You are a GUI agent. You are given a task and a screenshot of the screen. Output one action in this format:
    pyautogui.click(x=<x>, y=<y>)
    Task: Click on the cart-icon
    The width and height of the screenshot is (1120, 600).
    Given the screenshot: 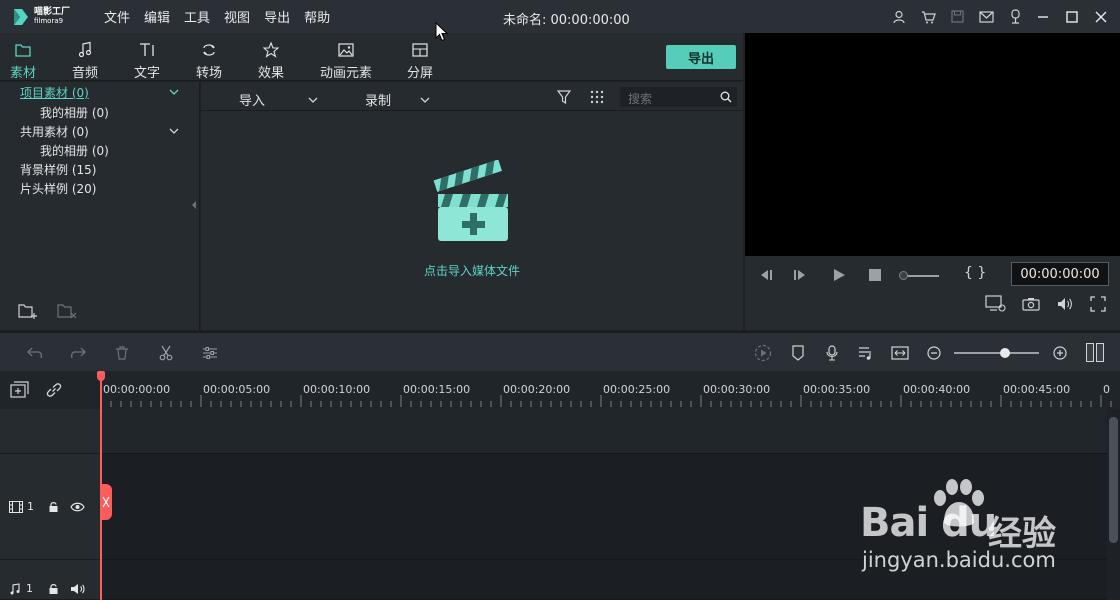 What is the action you would take?
    pyautogui.click(x=928, y=17)
    